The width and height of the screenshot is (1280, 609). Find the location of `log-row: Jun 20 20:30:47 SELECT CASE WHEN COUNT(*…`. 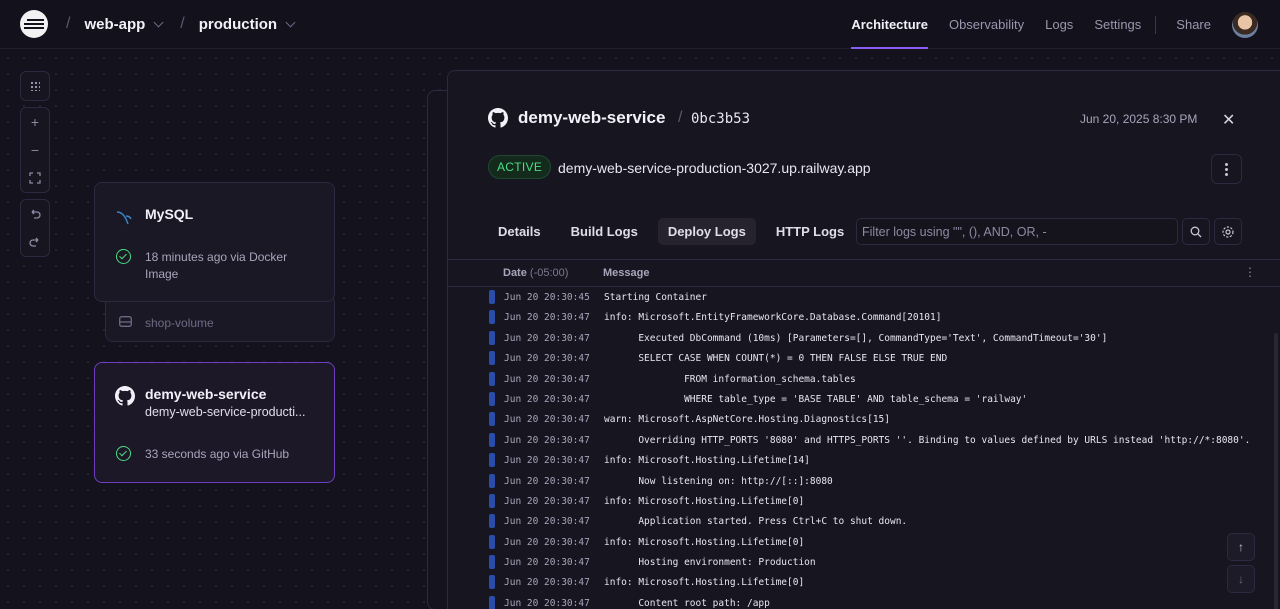

log-row: Jun 20 20:30:47 SELECT CASE WHEN COUNT(*… is located at coordinates (864, 358).